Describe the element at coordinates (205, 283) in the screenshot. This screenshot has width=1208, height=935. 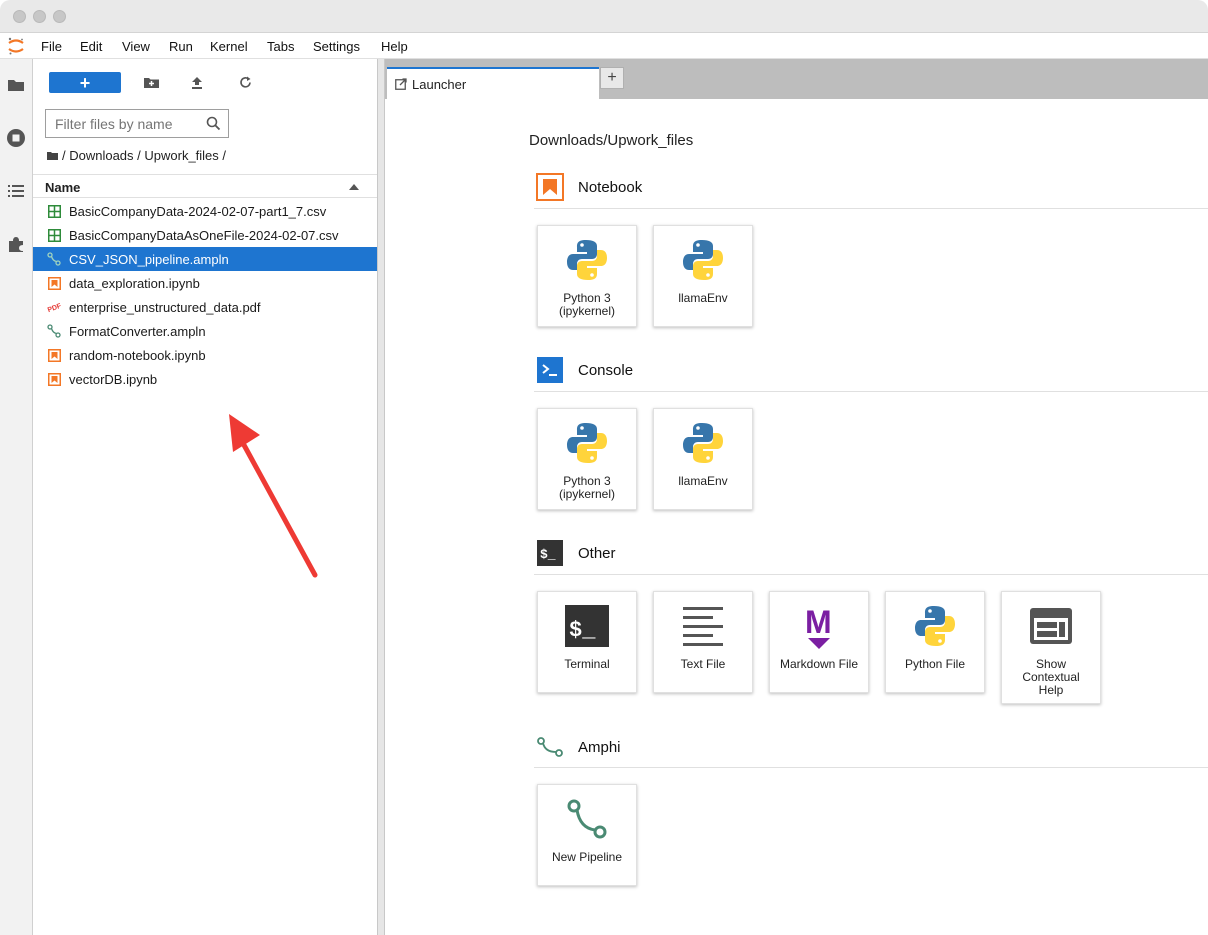
I see `file-row: data_exploration.ipynb` at that location.